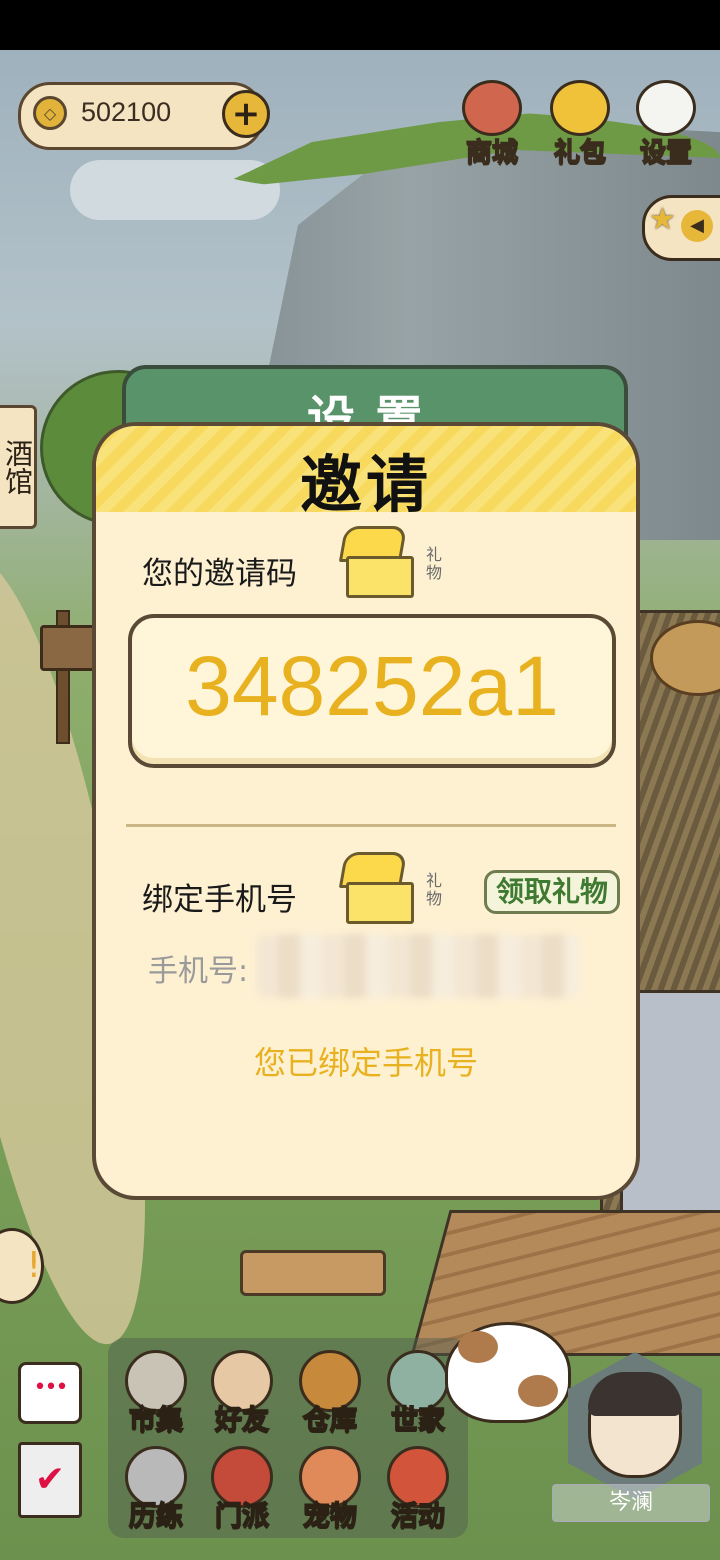 This screenshot has height=1560, width=720. I want to click on nav-label: 世家, so click(418, 1420).